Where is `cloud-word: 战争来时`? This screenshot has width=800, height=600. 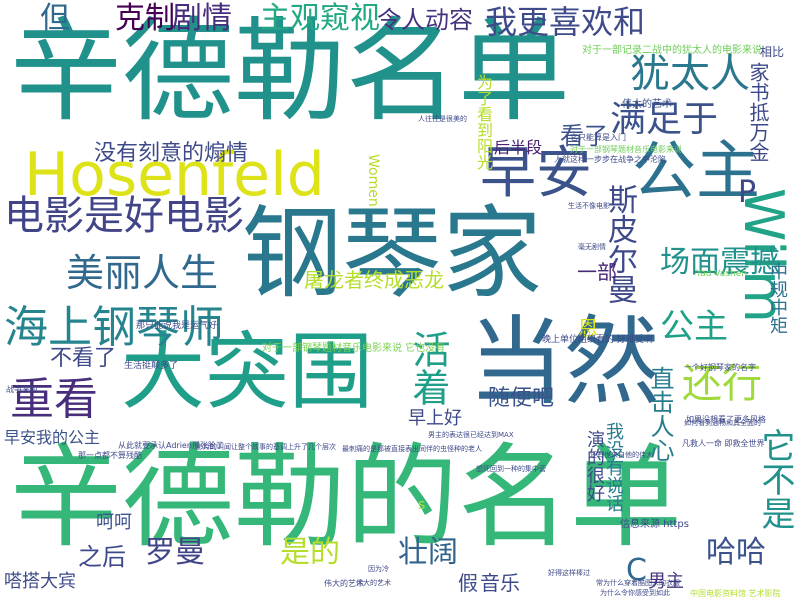 cloud-word: 战争来时 is located at coordinates (22, 389).